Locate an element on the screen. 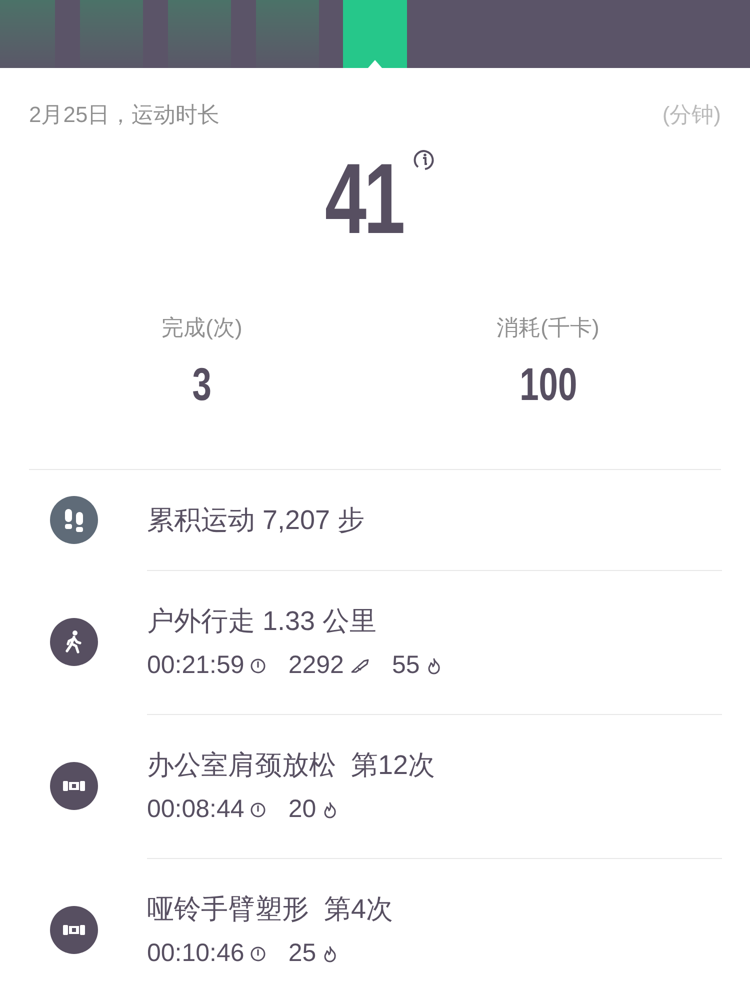  metric-value: 25 is located at coordinates (302, 953).